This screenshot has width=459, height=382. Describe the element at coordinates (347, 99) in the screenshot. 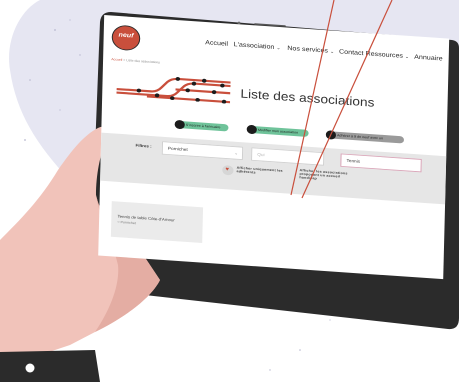

I see `pointer-line-right` at that location.